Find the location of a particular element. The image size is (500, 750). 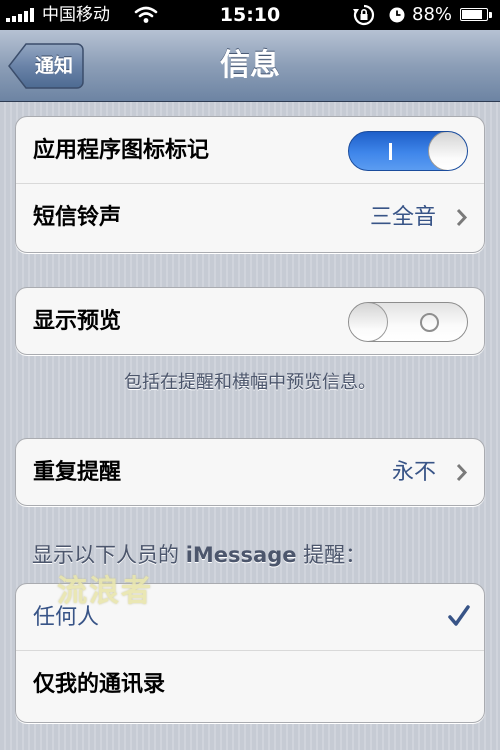

status-bar: 中国移动 15:10 88% is located at coordinates (250, 15).